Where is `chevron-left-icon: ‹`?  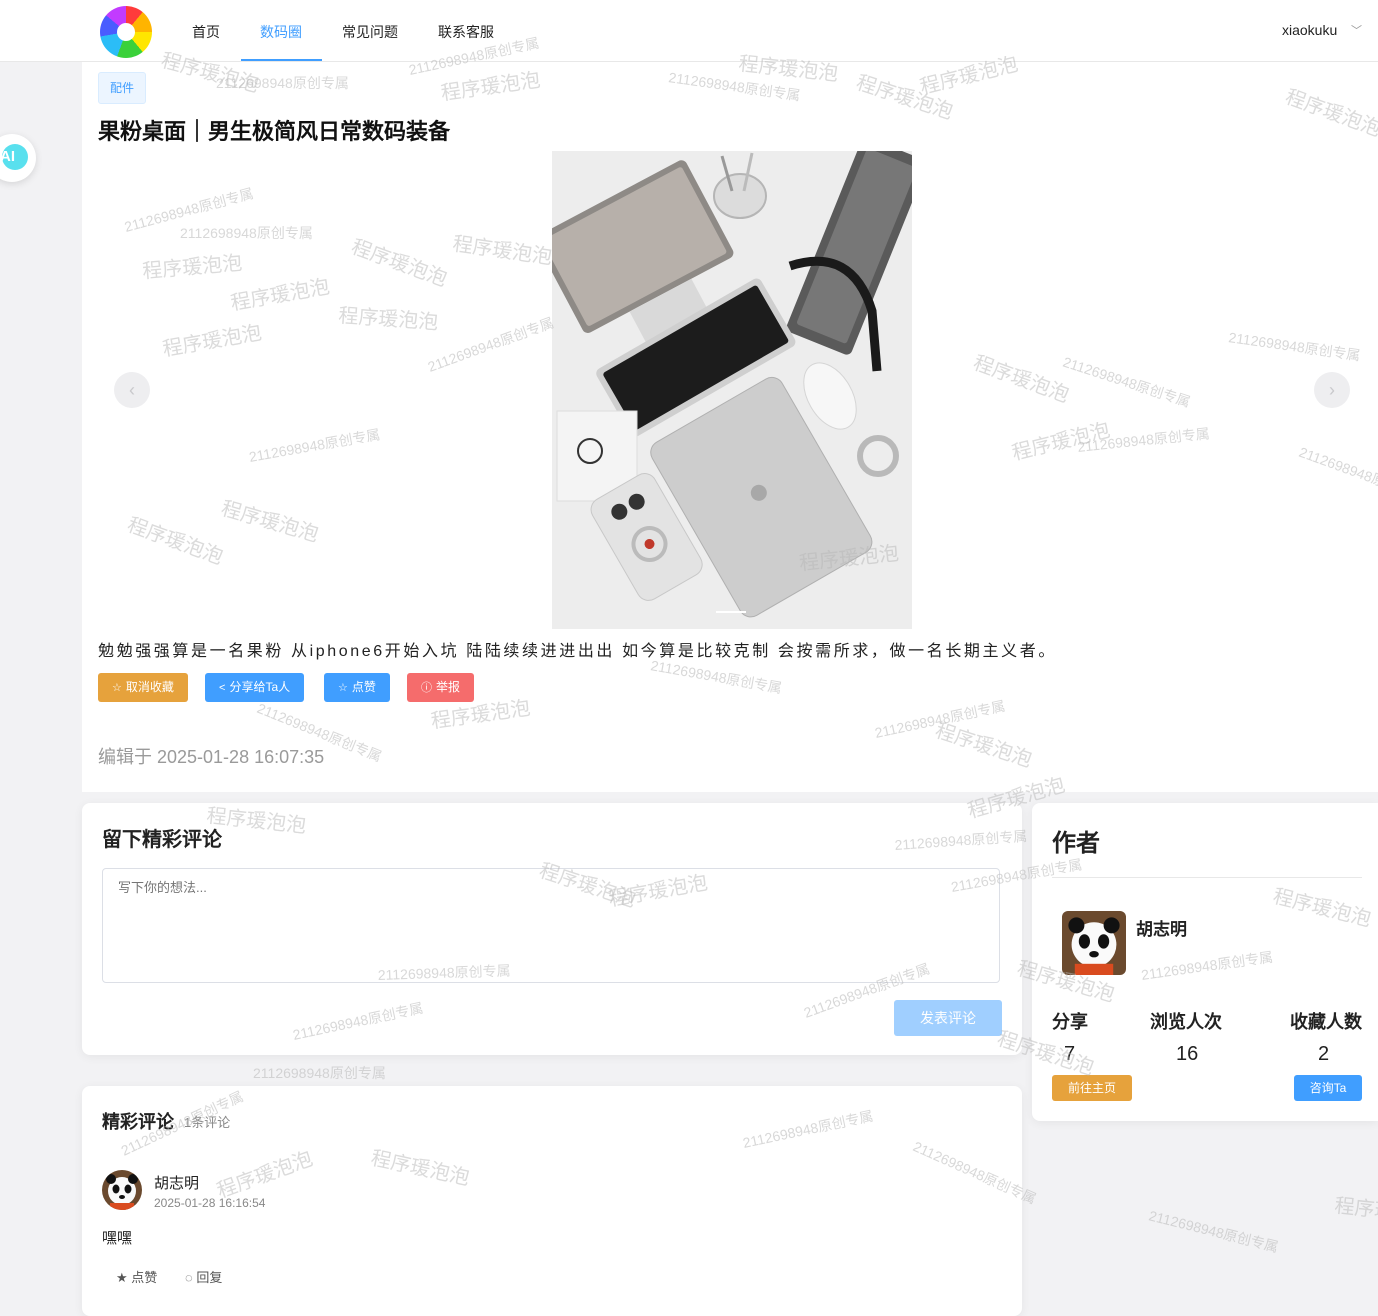
chevron-left-icon: ‹ is located at coordinates (132, 390).